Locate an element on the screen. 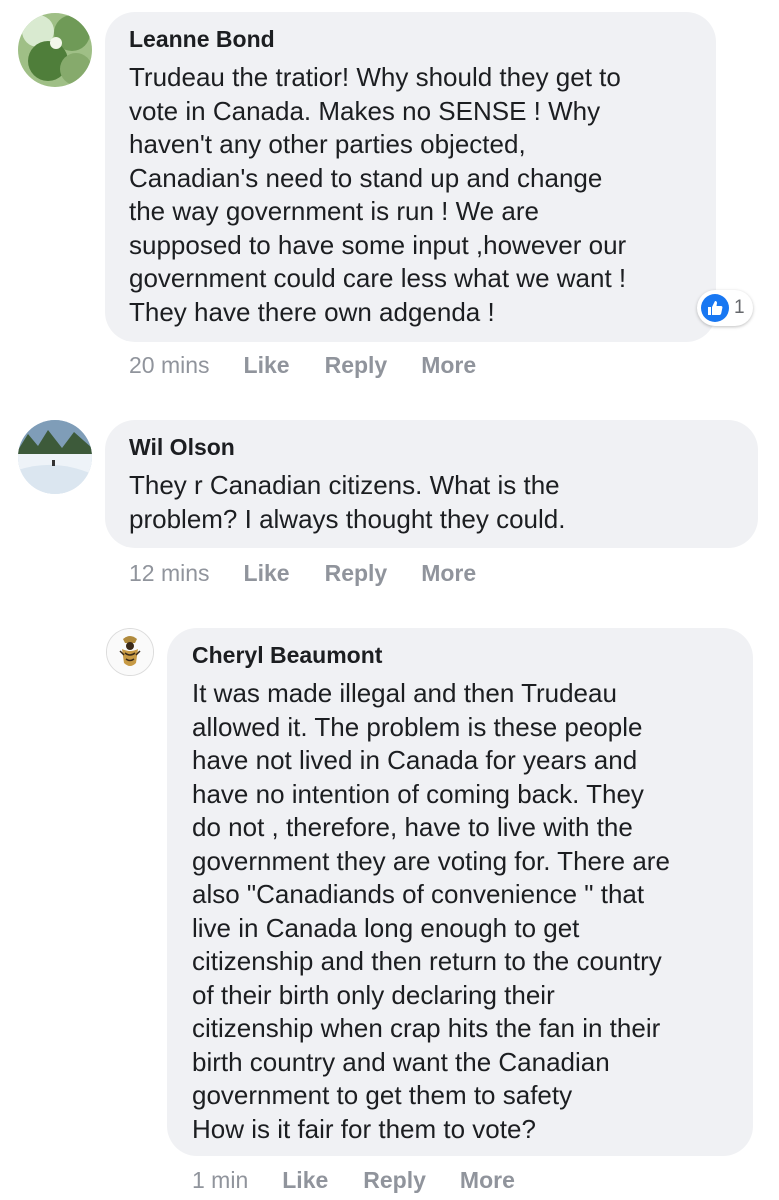 Image resolution: width=779 pixels, height=1200 pixels. comment-actions: 1 min Like Reply More is located at coordinates (353, 1180).